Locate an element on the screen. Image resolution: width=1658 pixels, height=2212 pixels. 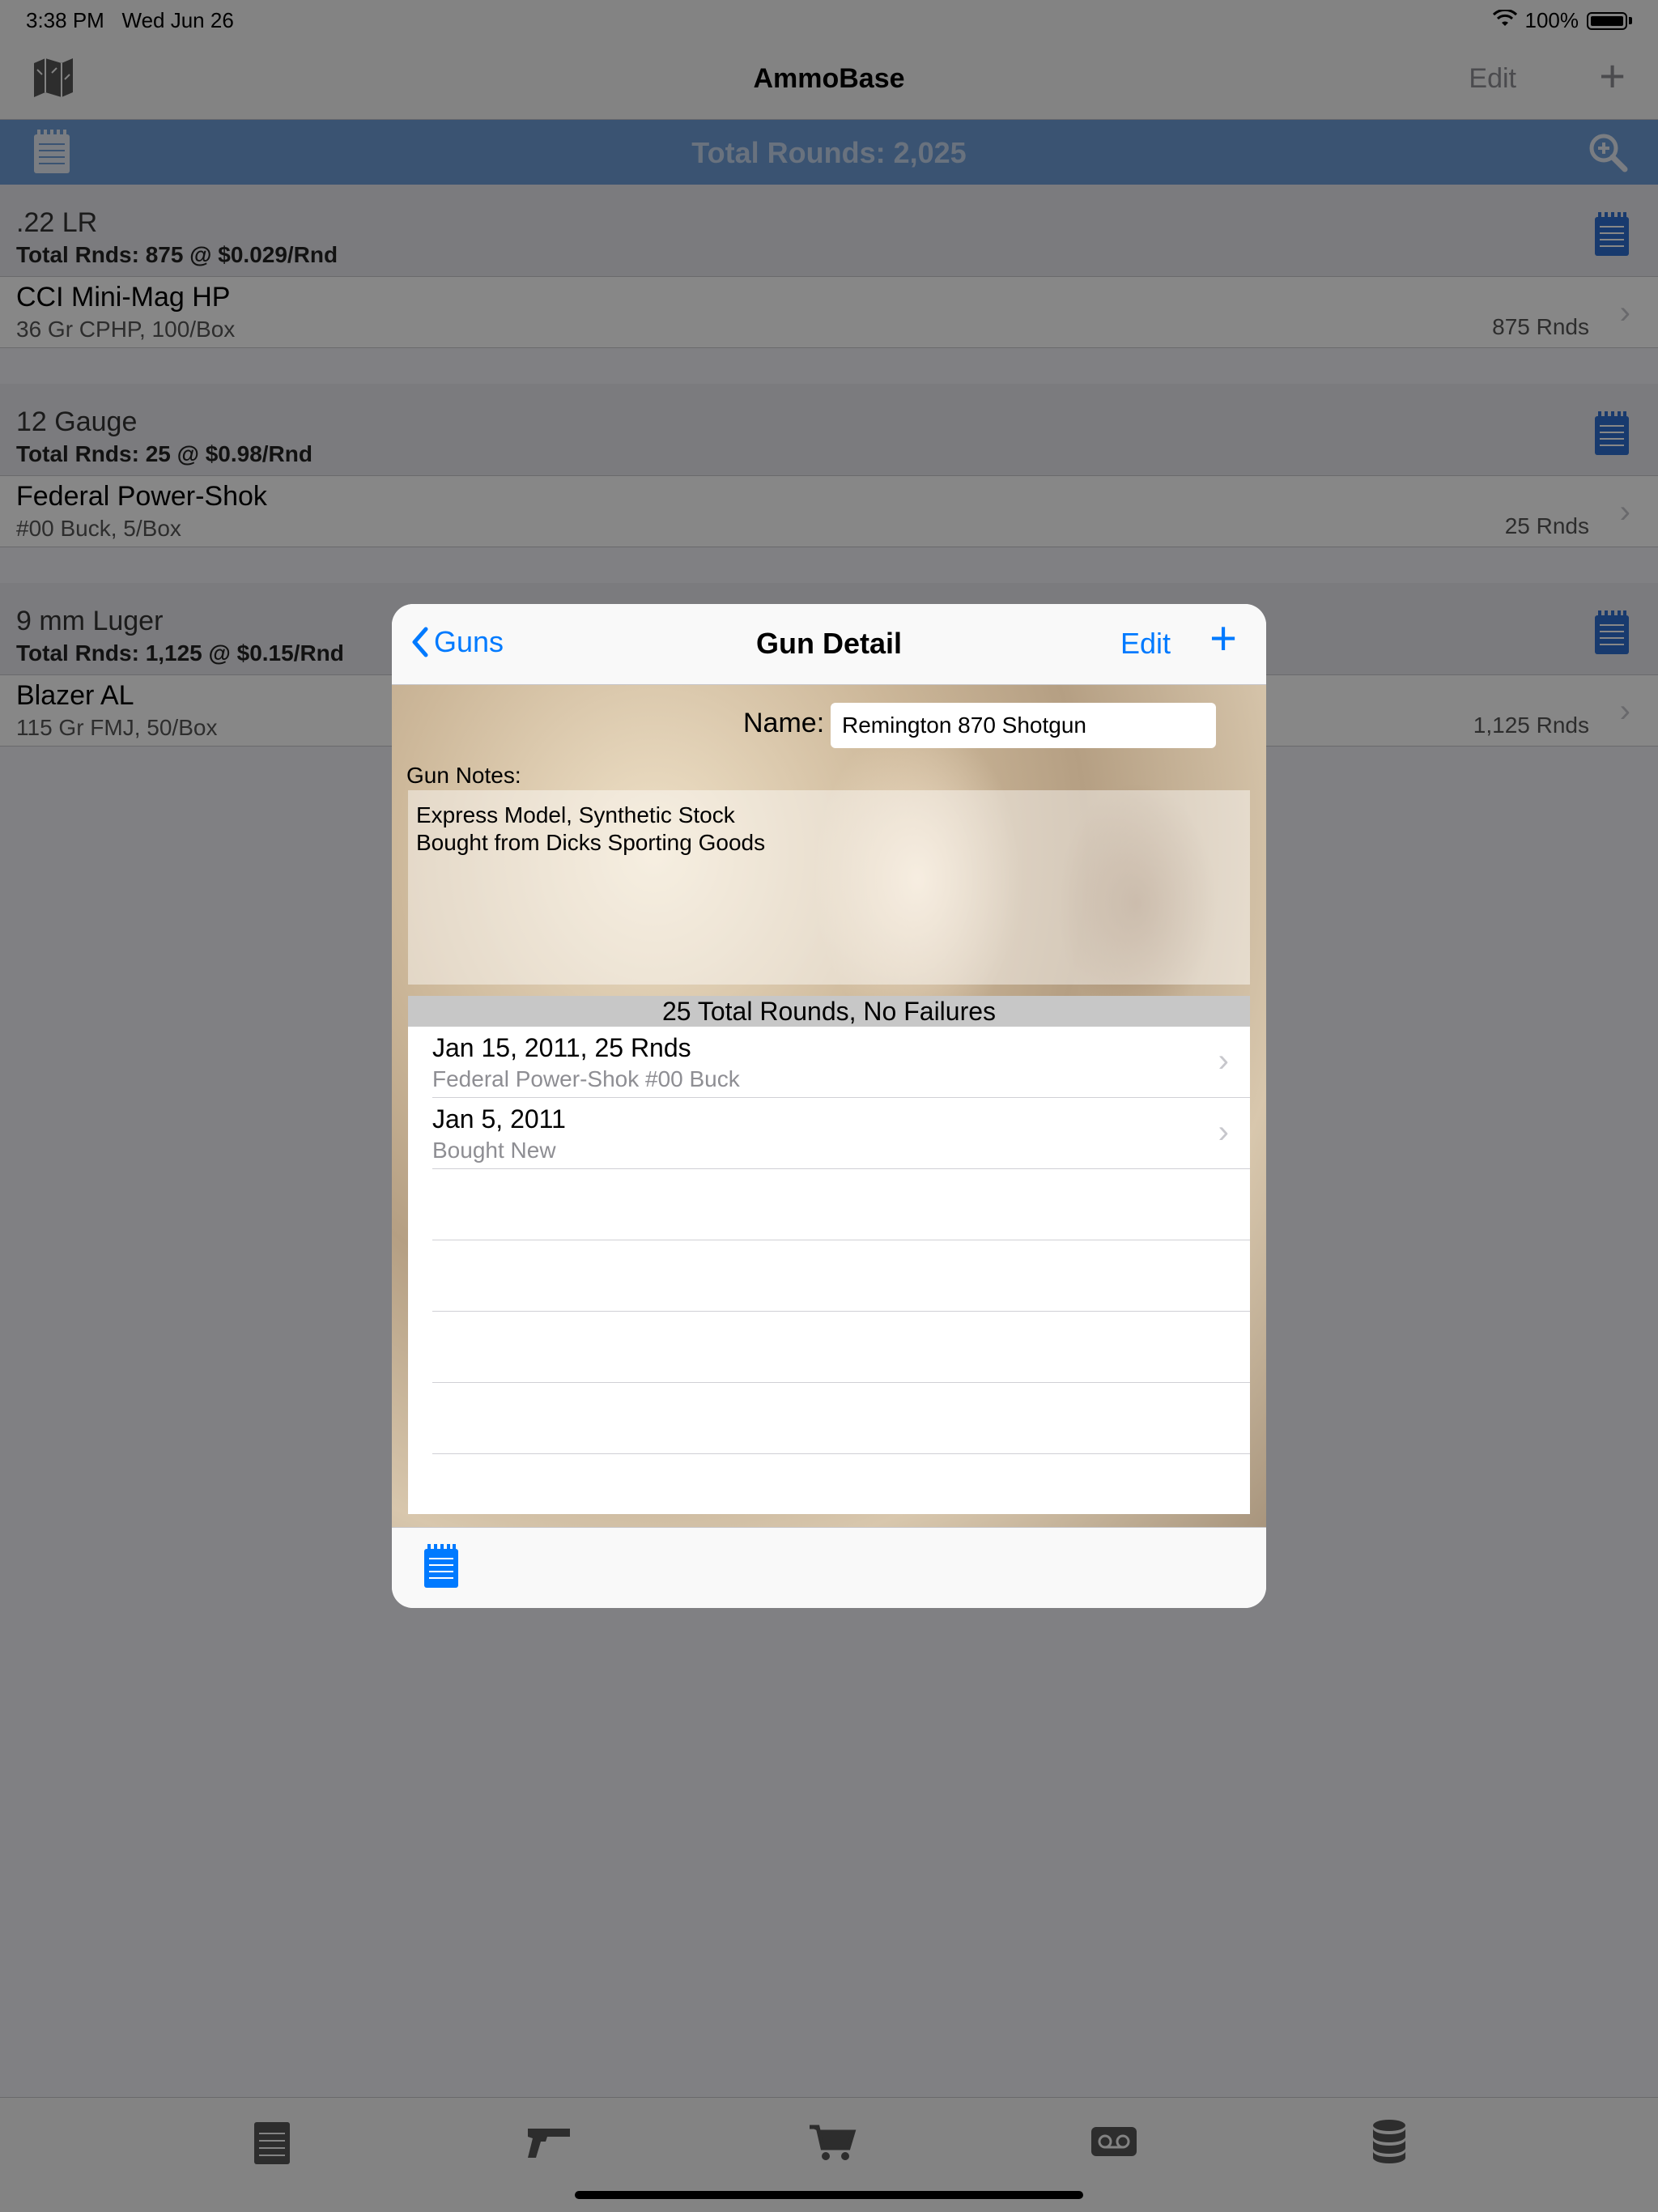
event-title: Jan 15, 2011, 25 Rnds is located at coordinates (561, 1047).